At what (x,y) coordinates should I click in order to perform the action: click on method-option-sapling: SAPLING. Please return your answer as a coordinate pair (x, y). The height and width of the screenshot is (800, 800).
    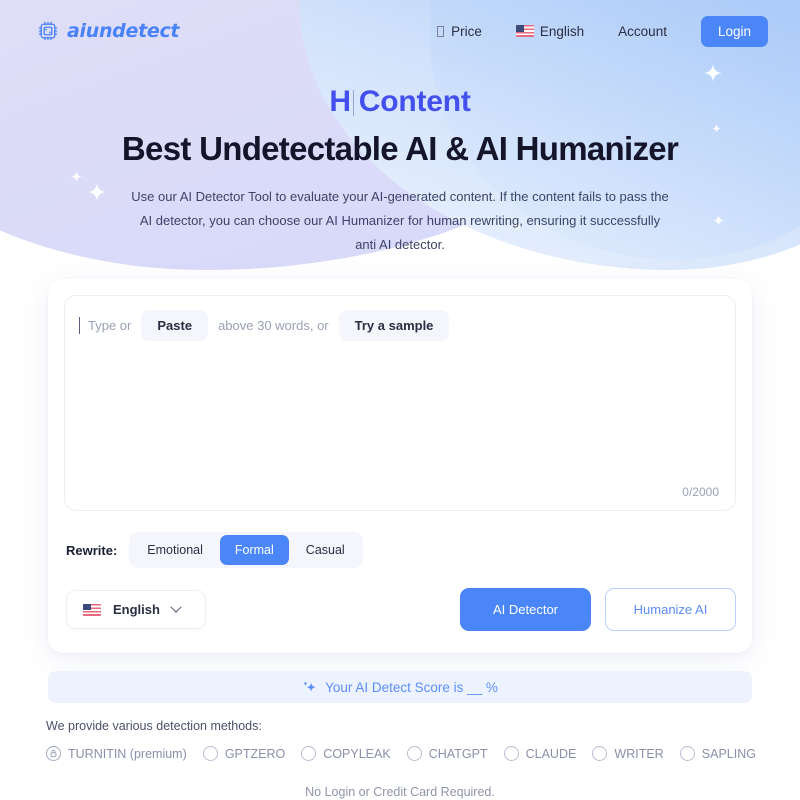
    Looking at the image, I should click on (717, 754).